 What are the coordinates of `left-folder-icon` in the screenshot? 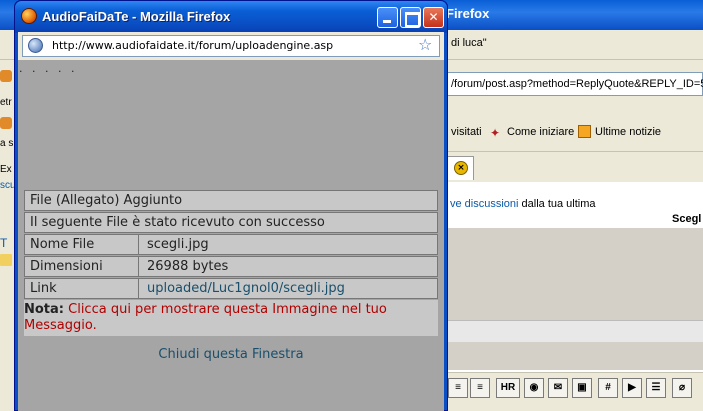 It's located at (6, 260).